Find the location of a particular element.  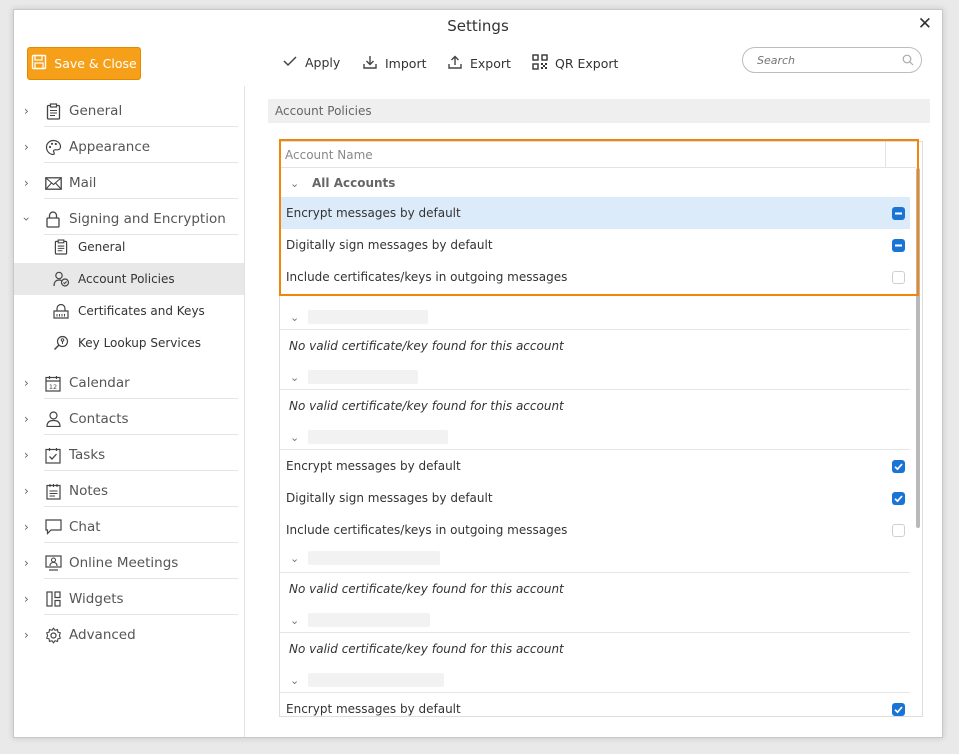

sidebar-item-online-meetings: › Online Meetings is located at coordinates (129, 563).